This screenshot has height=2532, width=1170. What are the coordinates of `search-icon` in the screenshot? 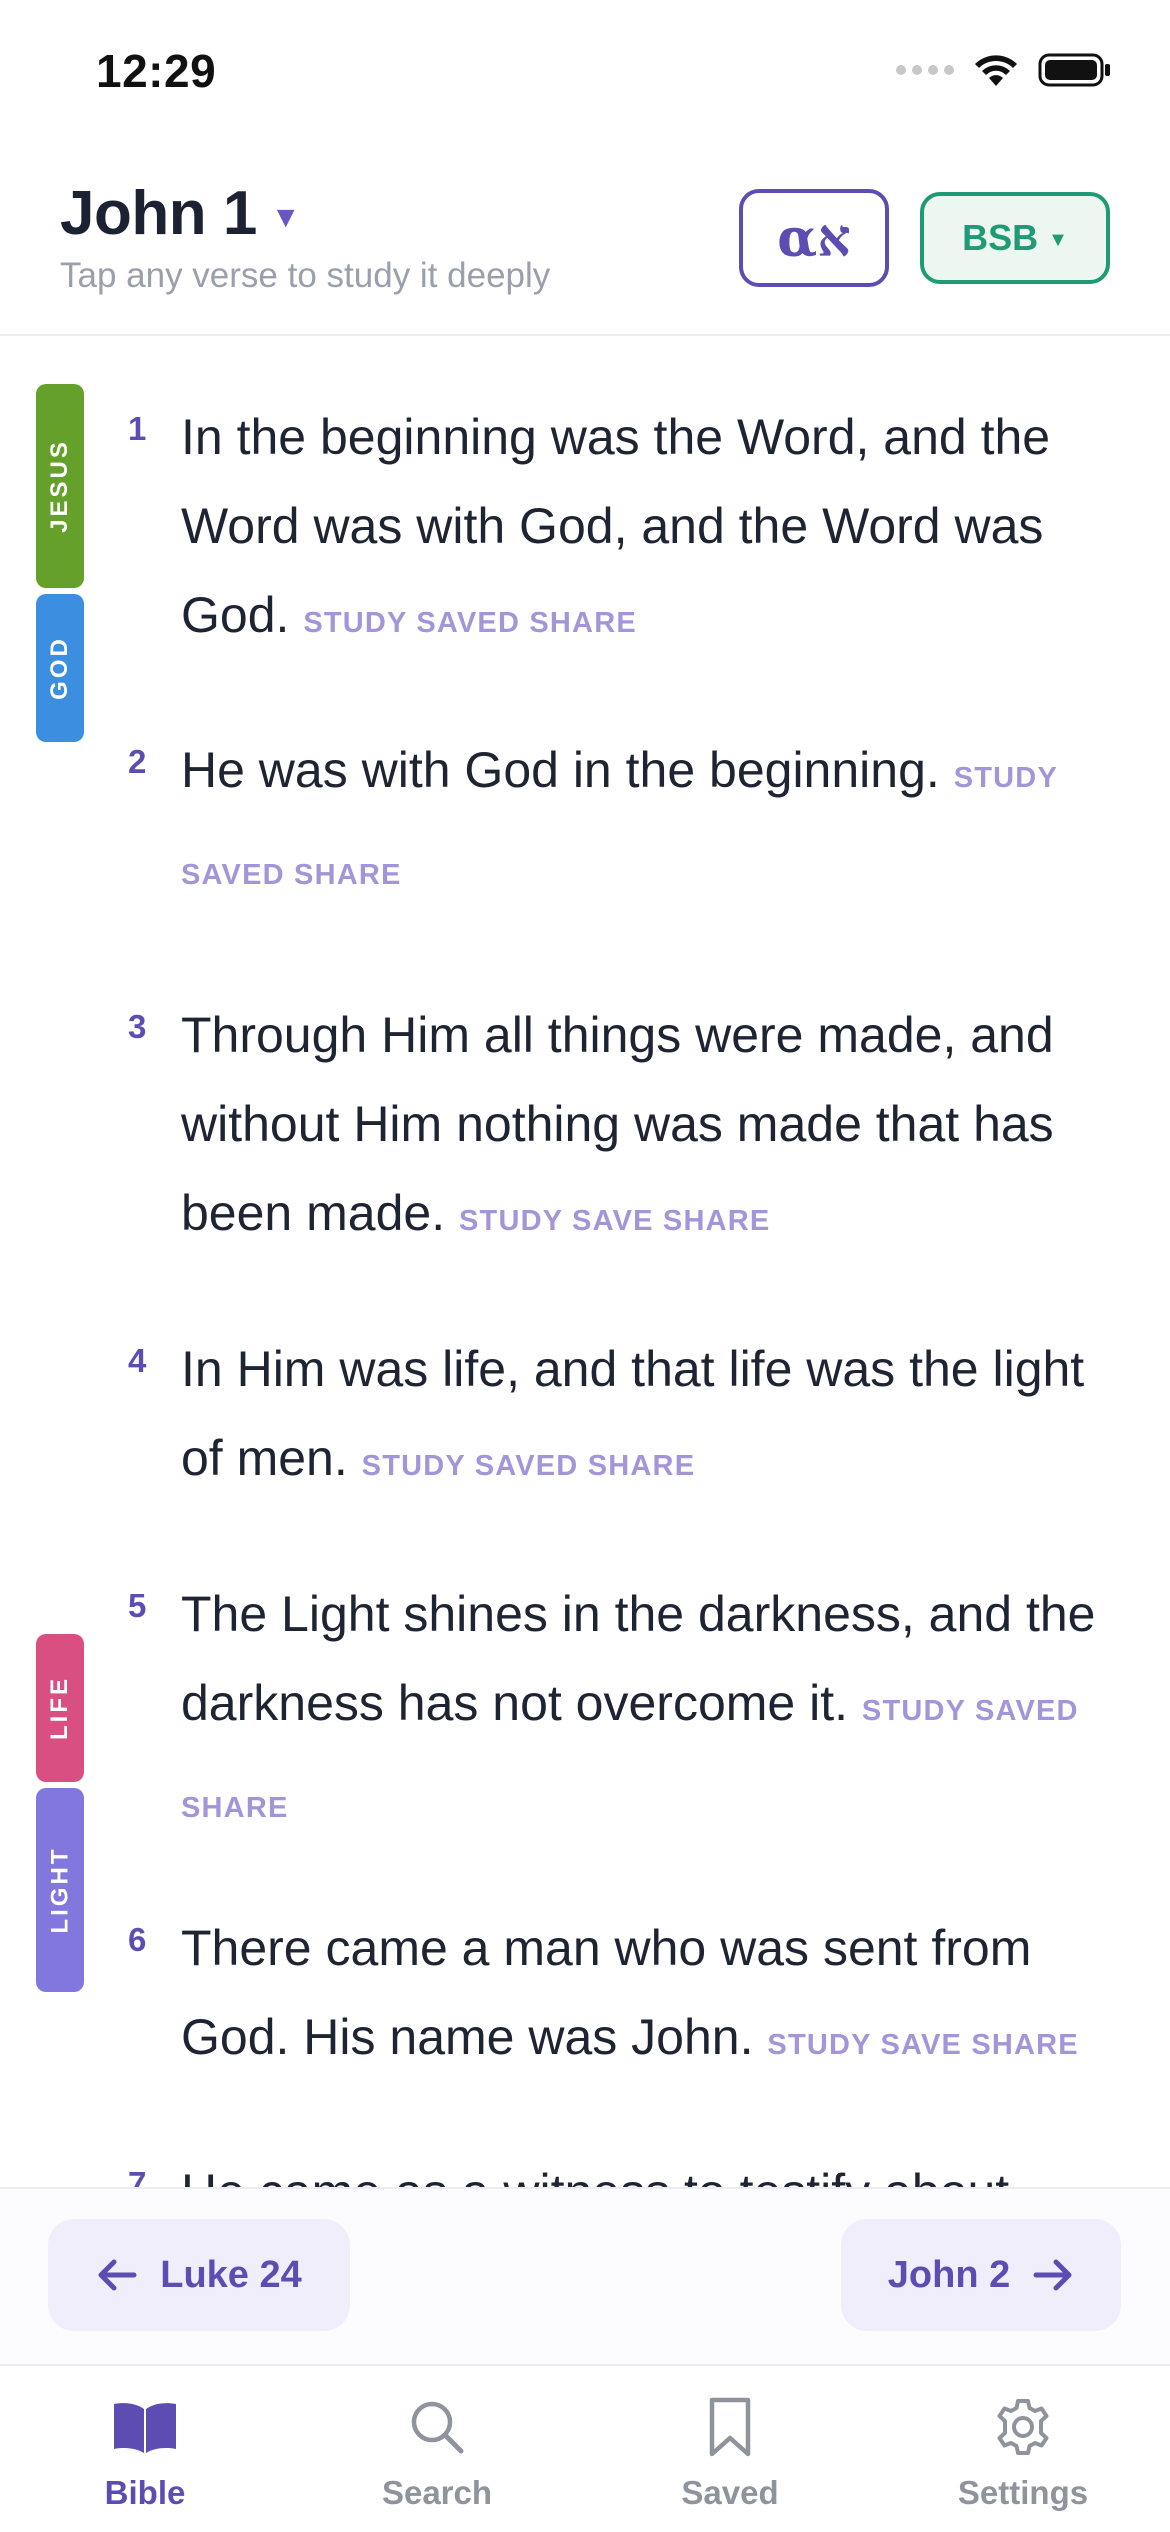 It's located at (437, 2427).